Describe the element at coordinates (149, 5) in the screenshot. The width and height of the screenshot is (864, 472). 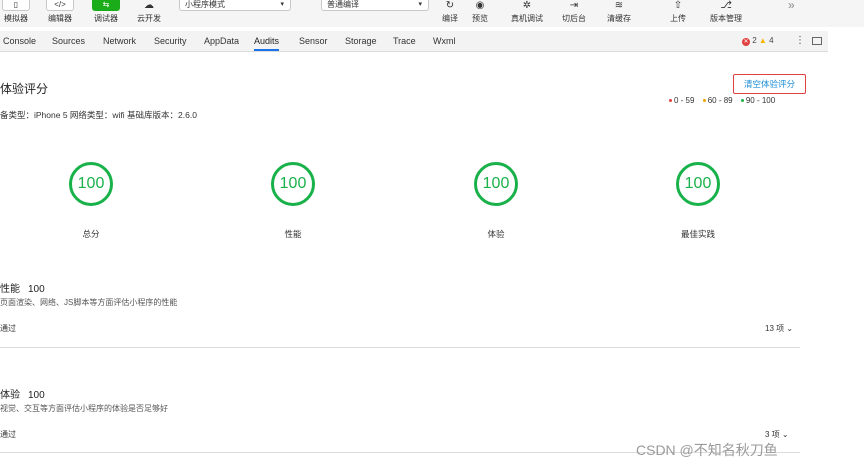
I see `cloud-icon: ☁` at that location.